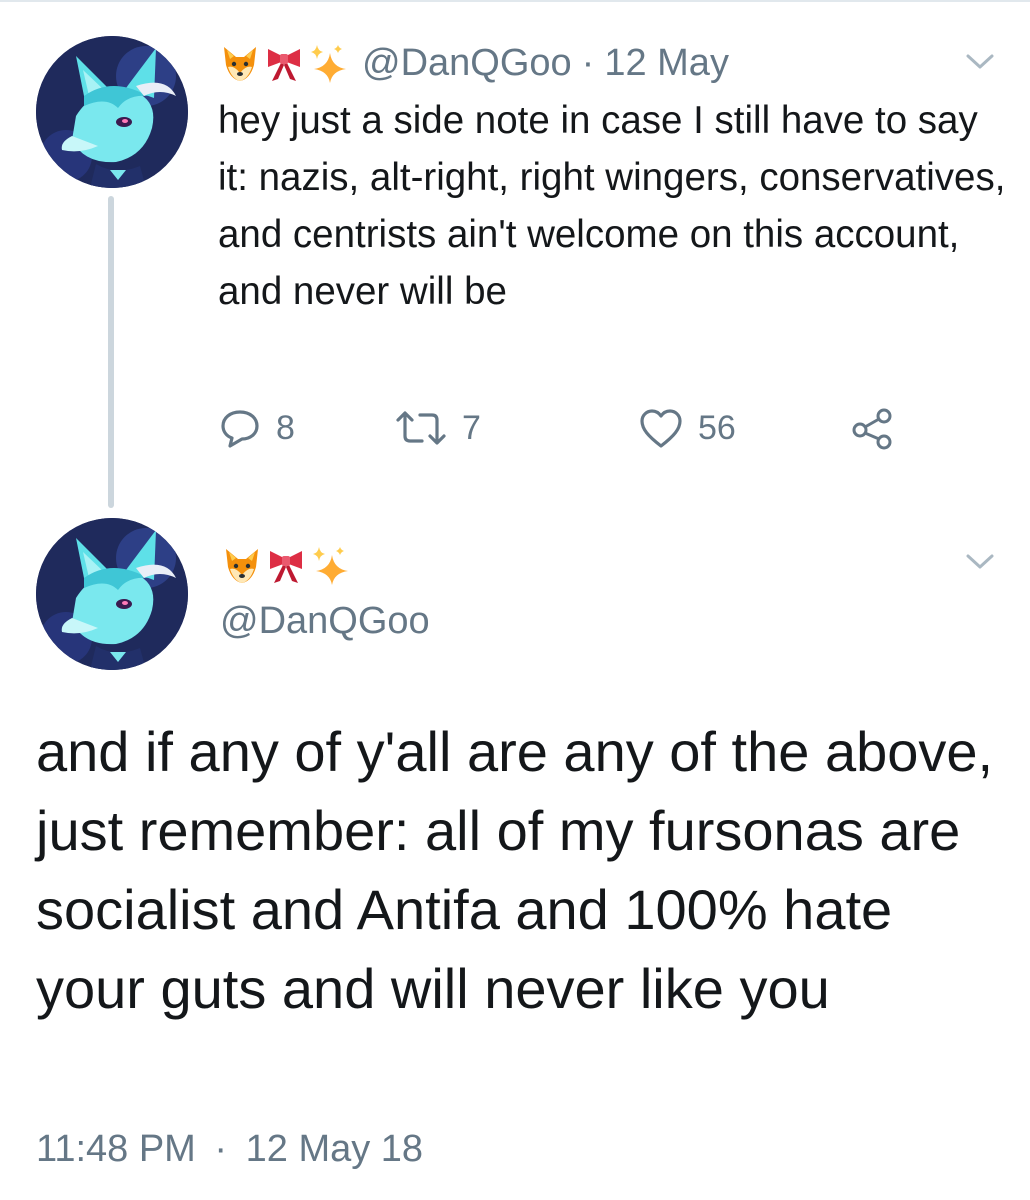  Describe the element at coordinates (717, 427) in the screenshot. I see `like-count: 56` at that location.